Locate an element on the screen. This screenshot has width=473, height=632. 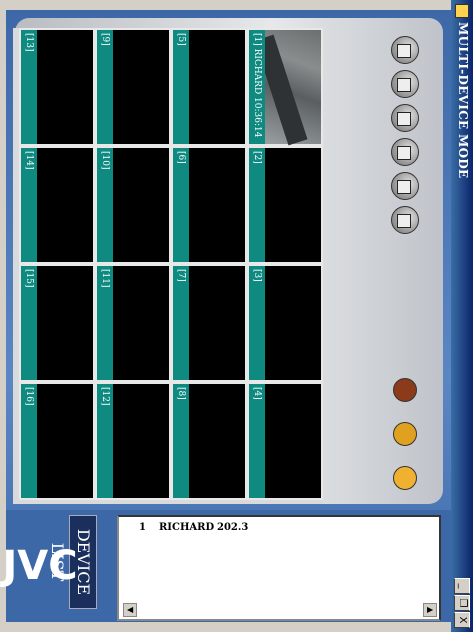
camera-cell: [14] is located at coordinates (57, 205).